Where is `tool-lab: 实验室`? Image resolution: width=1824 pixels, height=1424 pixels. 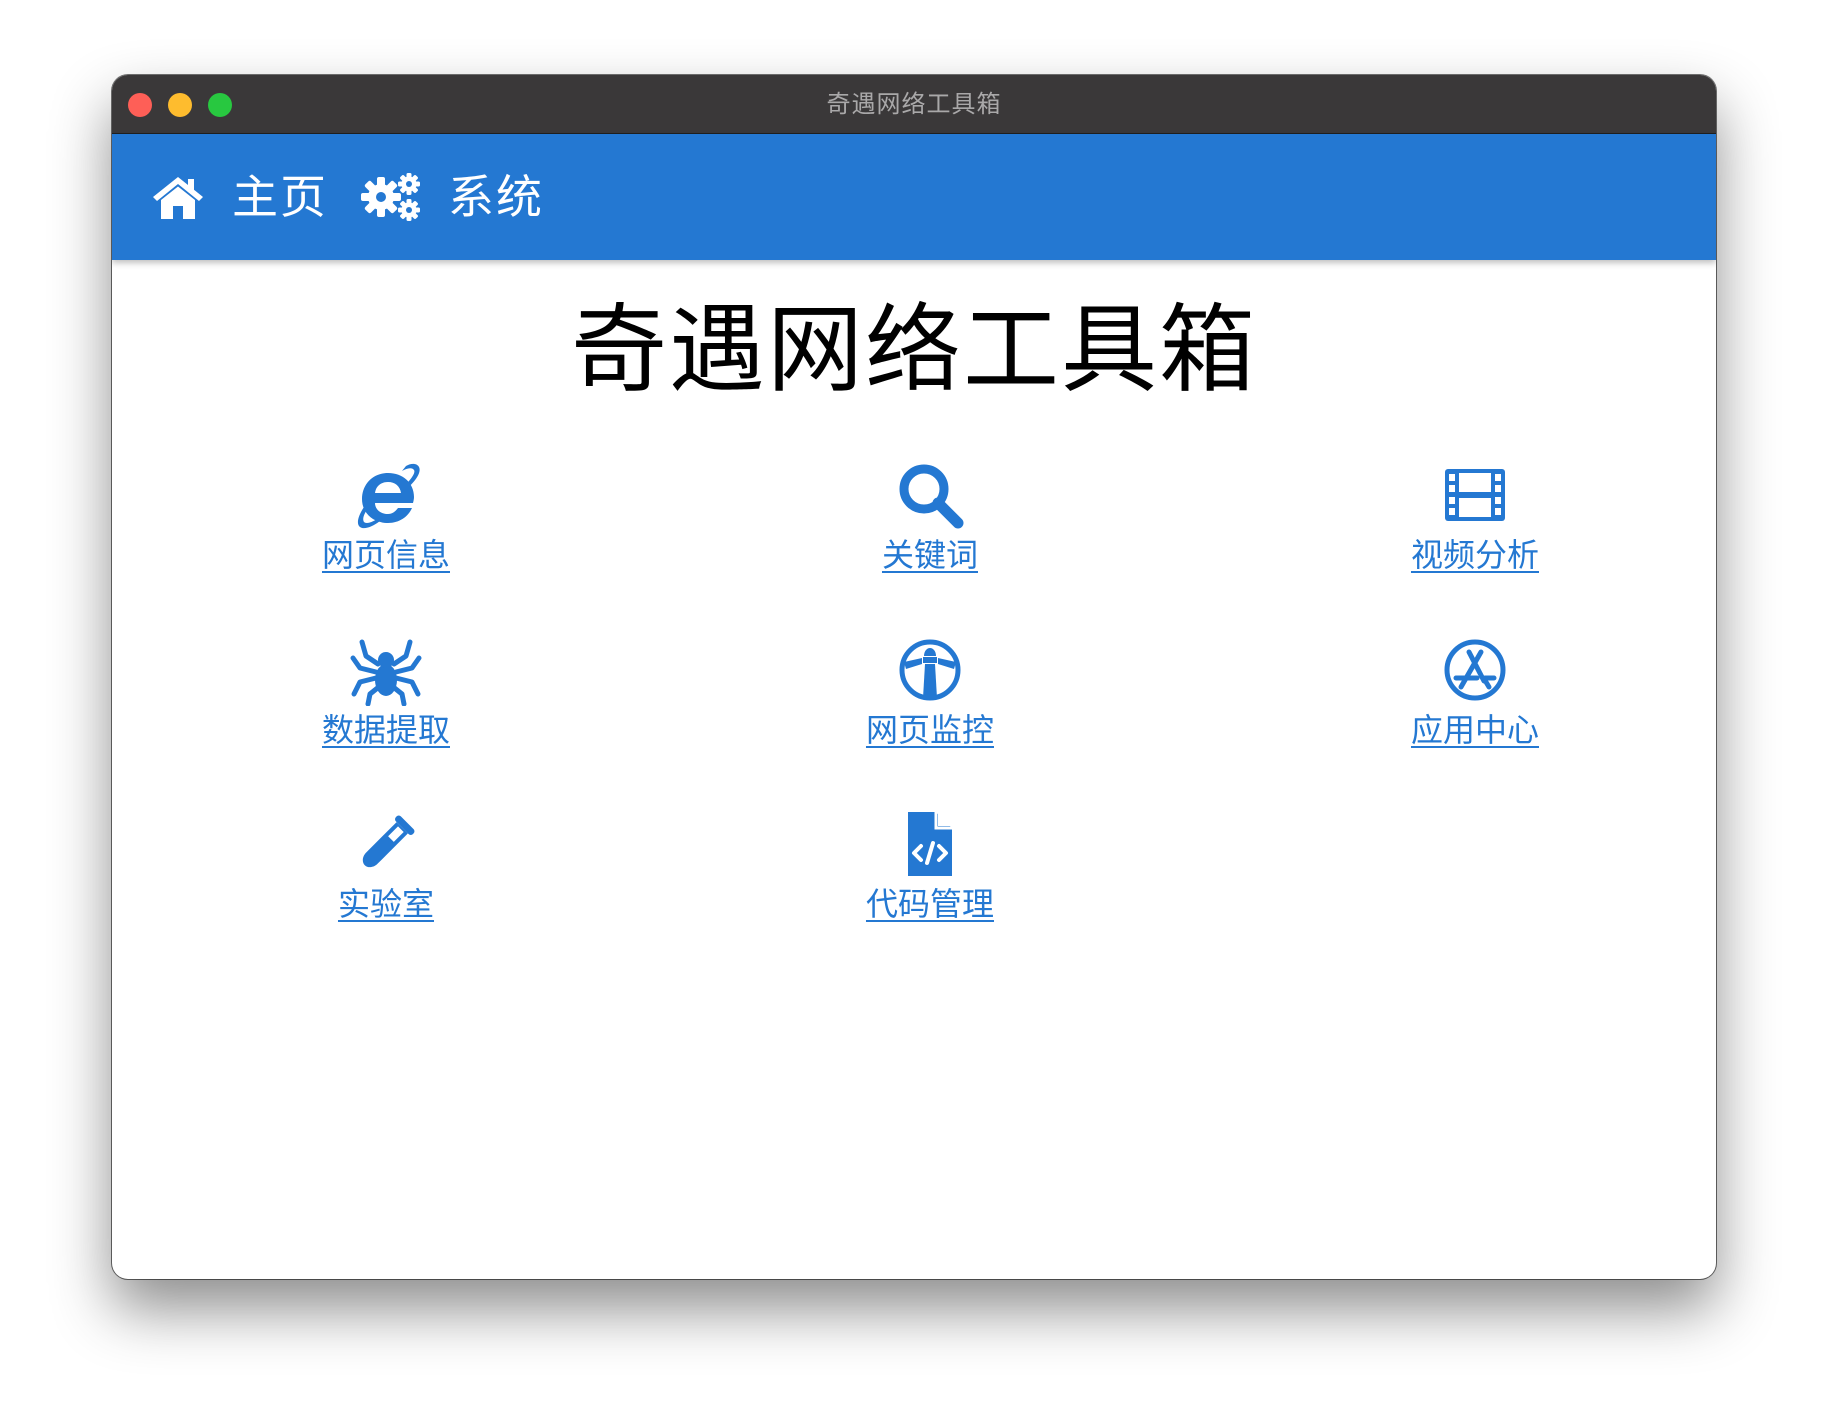
tool-lab: 实验室 is located at coordinates (386, 866).